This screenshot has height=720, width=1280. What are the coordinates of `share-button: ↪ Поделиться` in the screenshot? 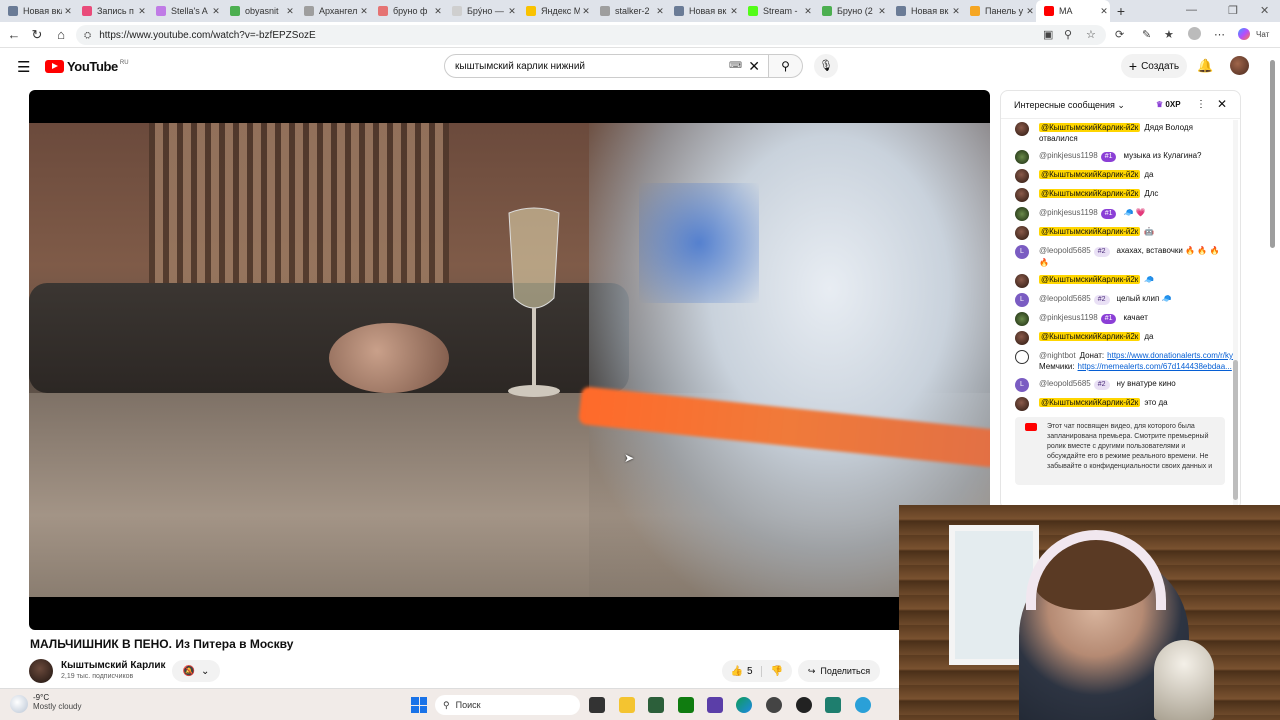 It's located at (839, 671).